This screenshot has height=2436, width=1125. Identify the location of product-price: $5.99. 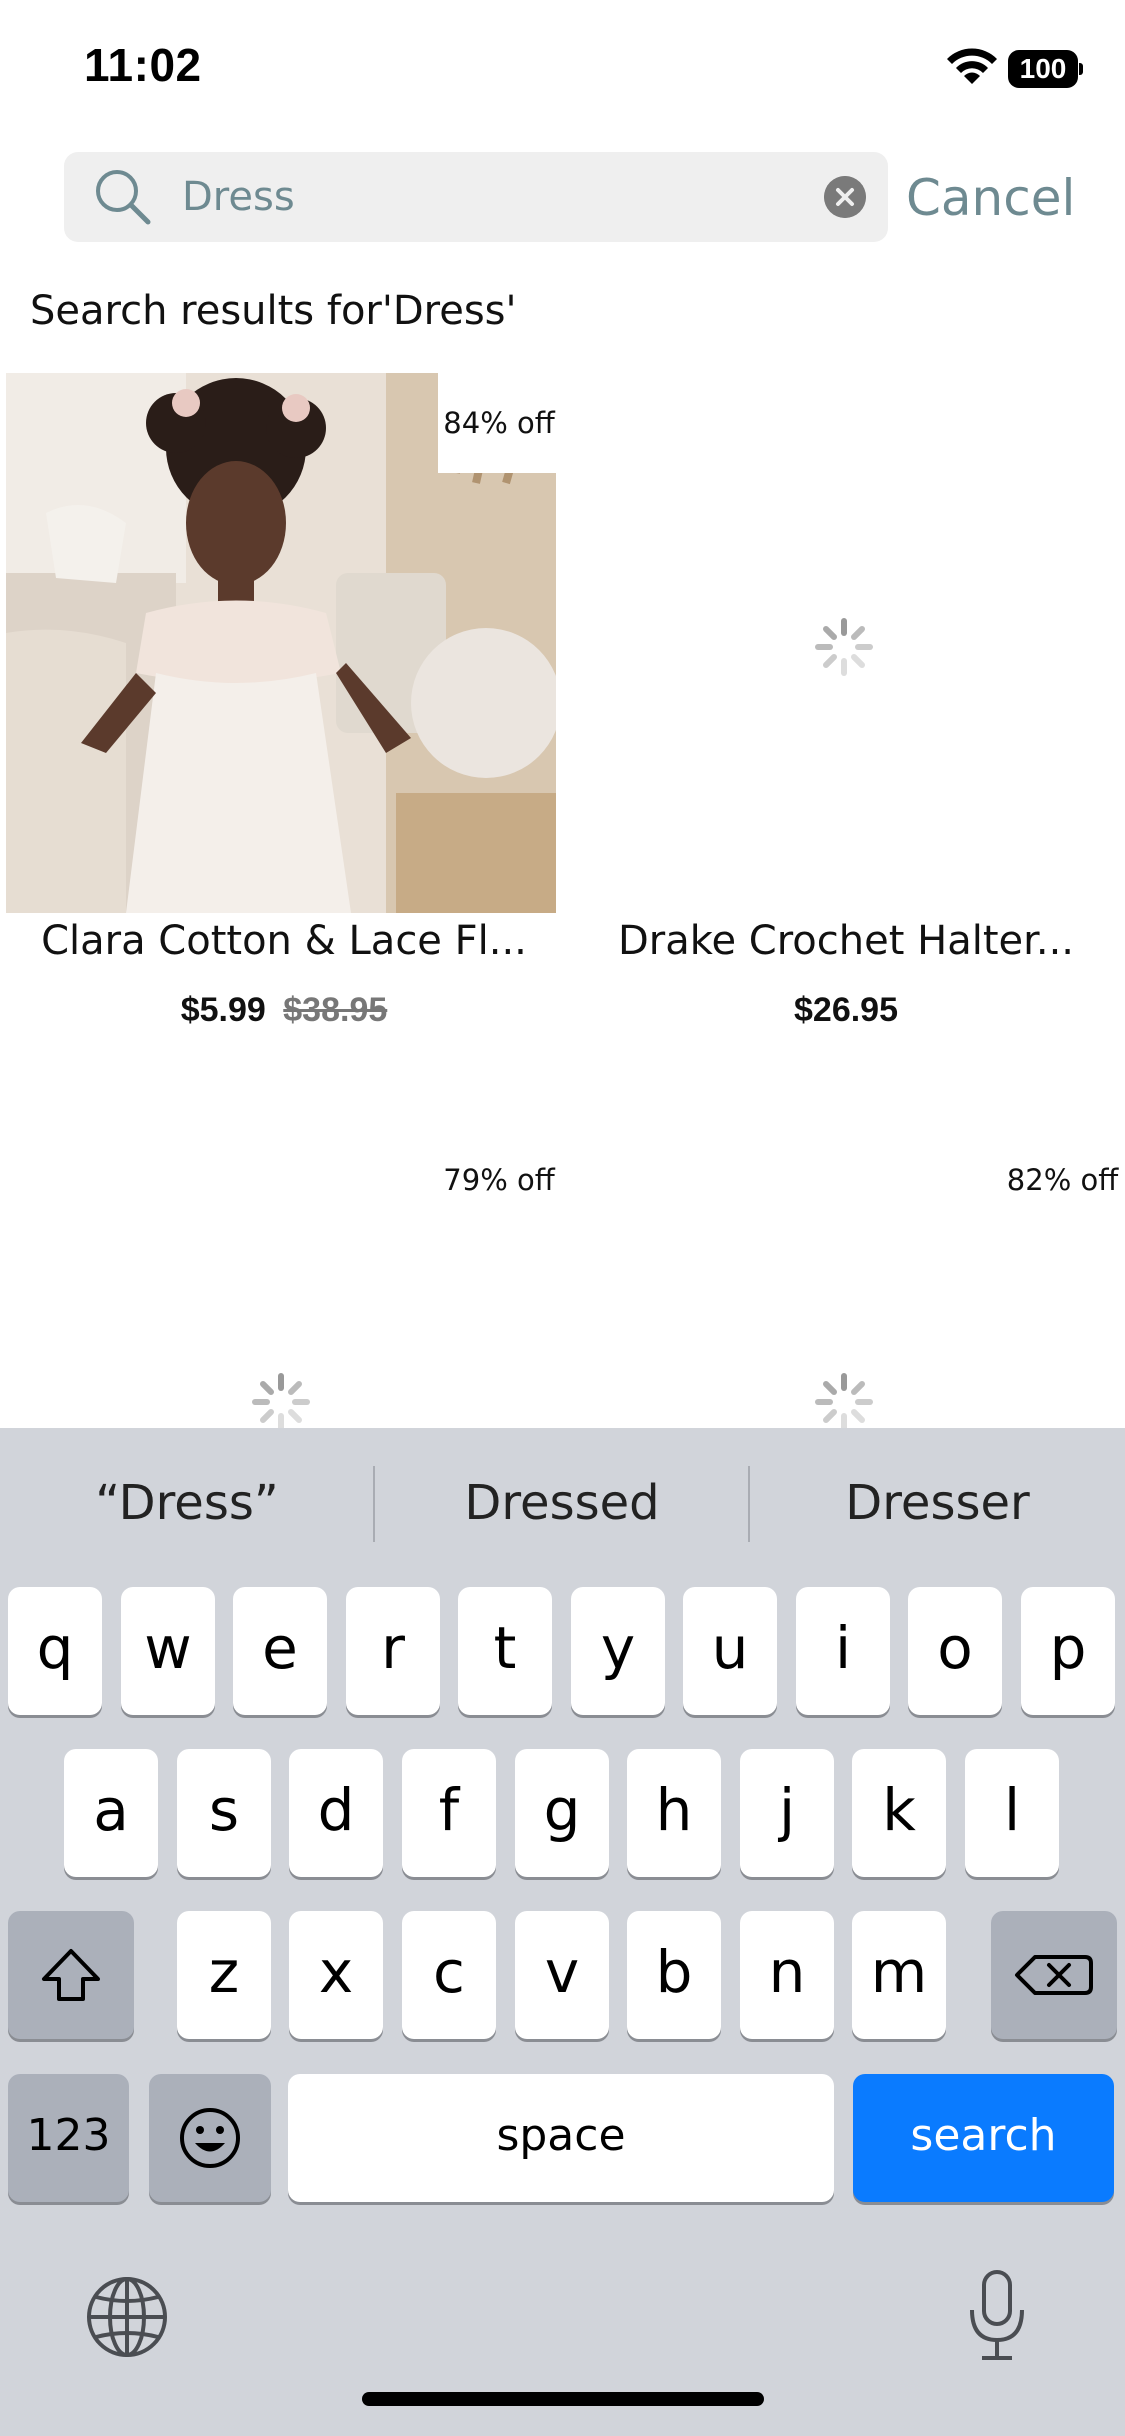
(223, 1010).